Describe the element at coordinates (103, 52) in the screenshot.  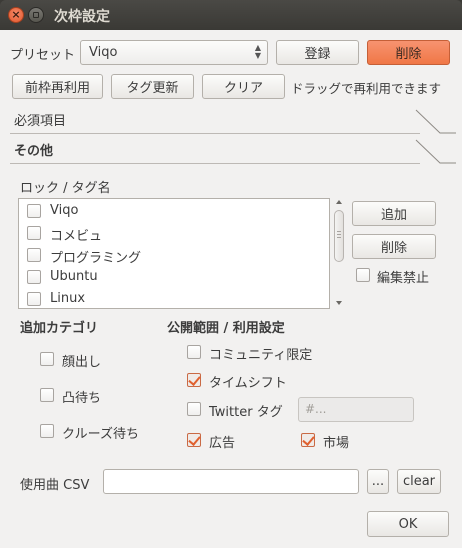
I see `preset-value: Viqo` at that location.